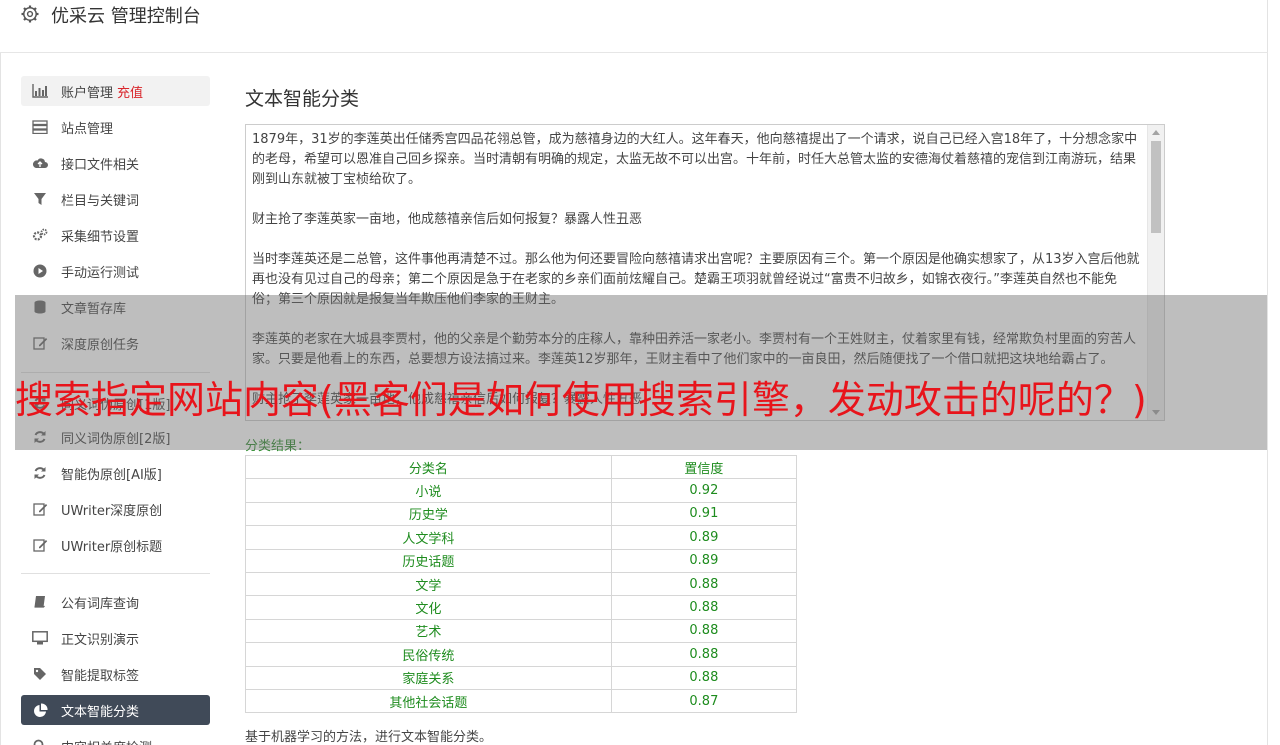 The height and width of the screenshot is (745, 1280). Describe the element at coordinates (100, 604) in the screenshot. I see `sidebar-item-label: 公有词库查询` at that location.